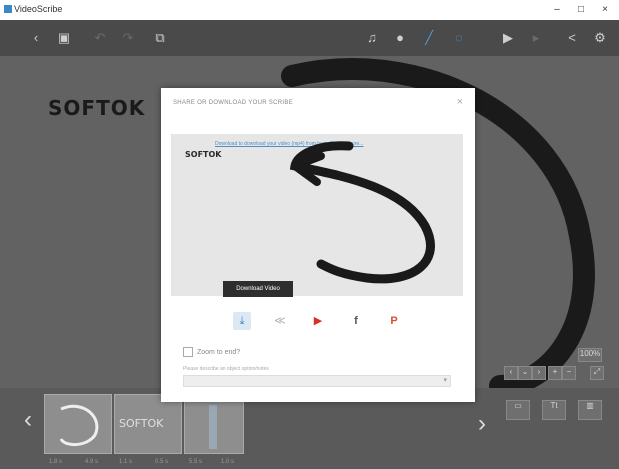 The height and width of the screenshot is (469, 619). Describe the element at coordinates (372, 38) in the screenshot. I see `music-icon: ♫` at that location.